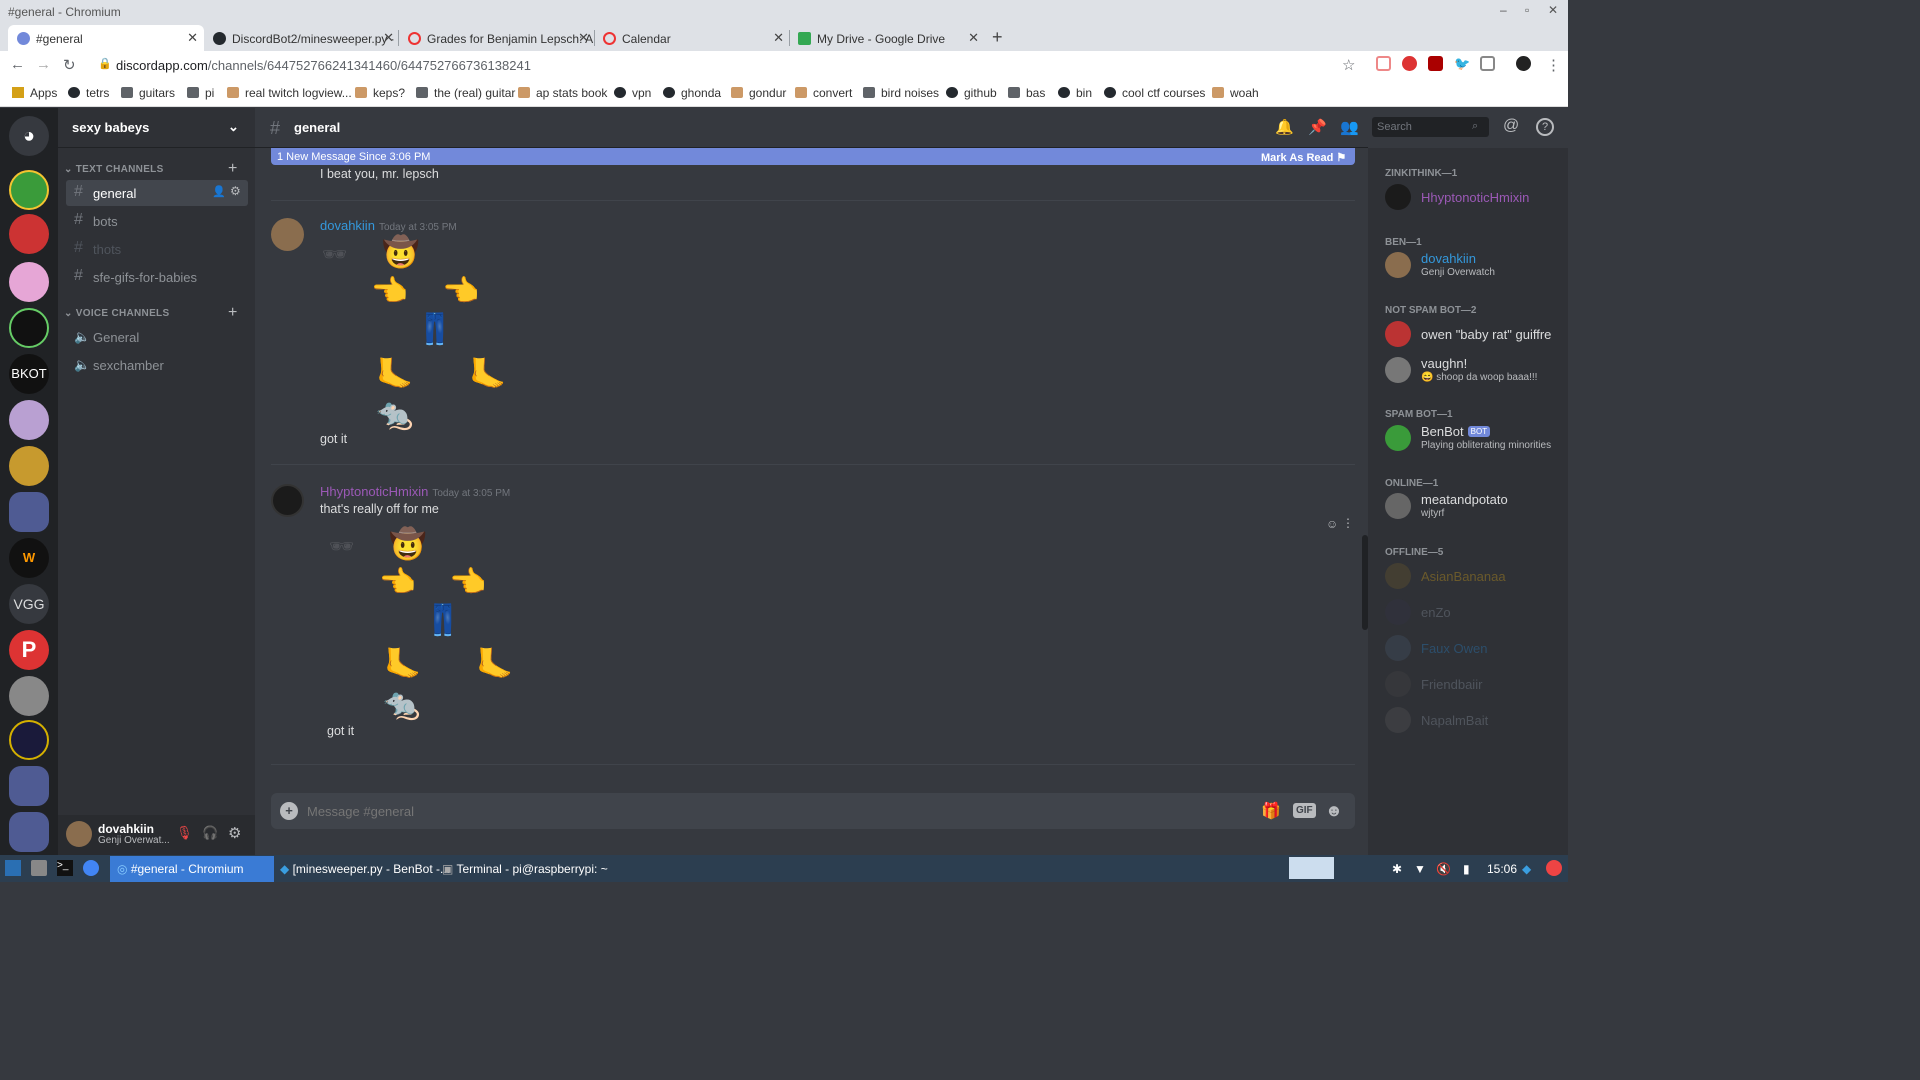  I want to click on member-name: HhyptonoticHmixin, so click(1475, 197).